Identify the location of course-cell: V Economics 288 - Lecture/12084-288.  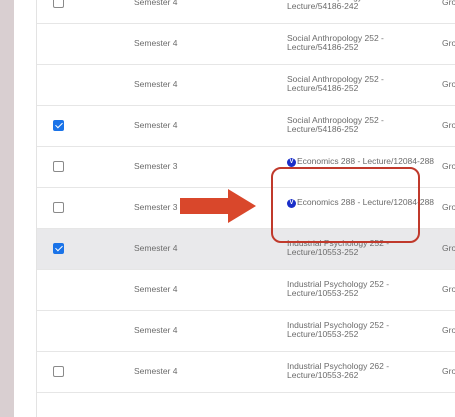
(362, 162).